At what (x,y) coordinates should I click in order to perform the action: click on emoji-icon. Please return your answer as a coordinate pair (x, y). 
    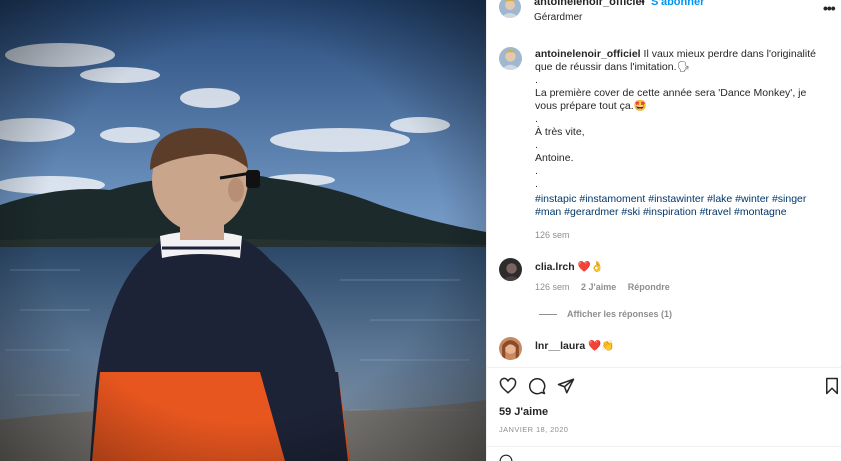
    Looking at the image, I should click on (506, 457).